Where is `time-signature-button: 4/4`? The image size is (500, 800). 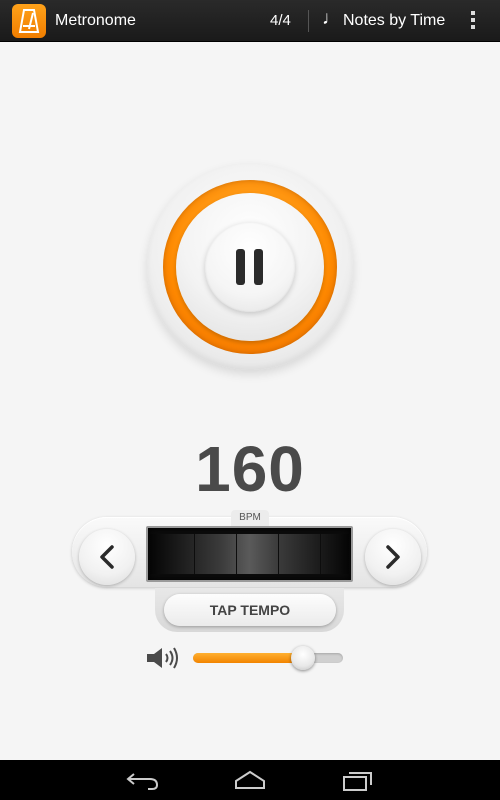 time-signature-button: 4/4 is located at coordinates (280, 20).